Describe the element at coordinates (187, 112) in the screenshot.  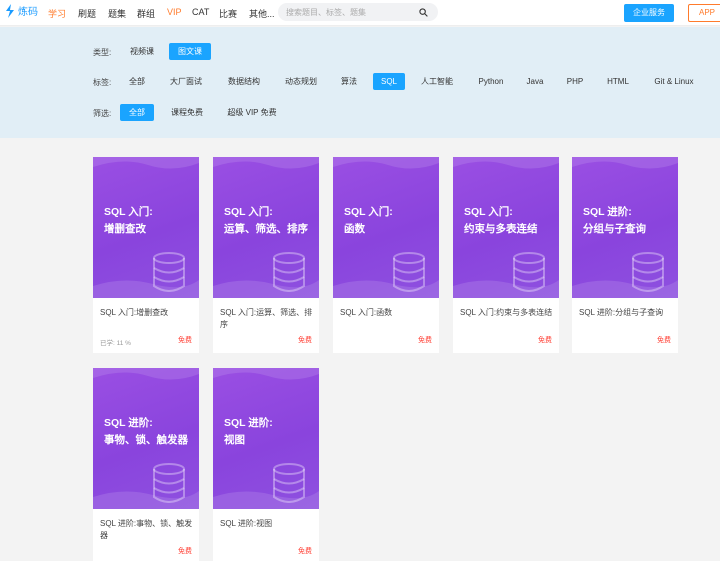
I see `screen-chip-free: 课程免费` at that location.